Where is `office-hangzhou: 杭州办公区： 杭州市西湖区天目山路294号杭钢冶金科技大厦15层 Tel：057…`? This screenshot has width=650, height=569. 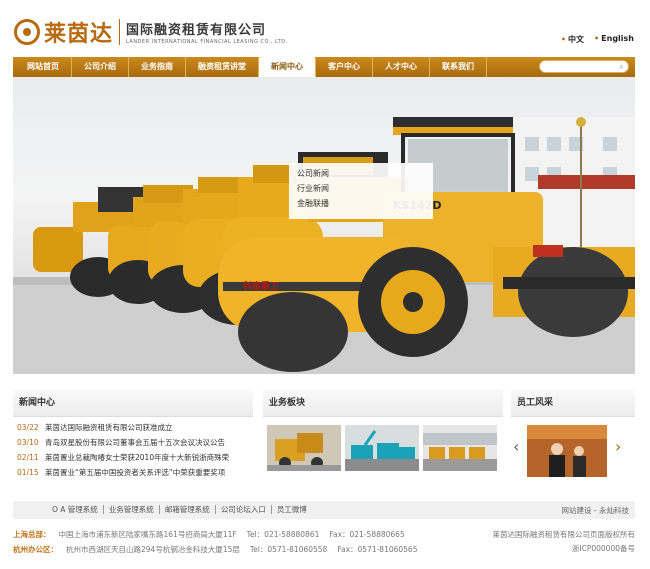 office-hangzhou: 杭州办公区： 杭州市西湖区天目山路294号杭钢冶金科技大厦15层 Tel：057… is located at coordinates (215, 549).